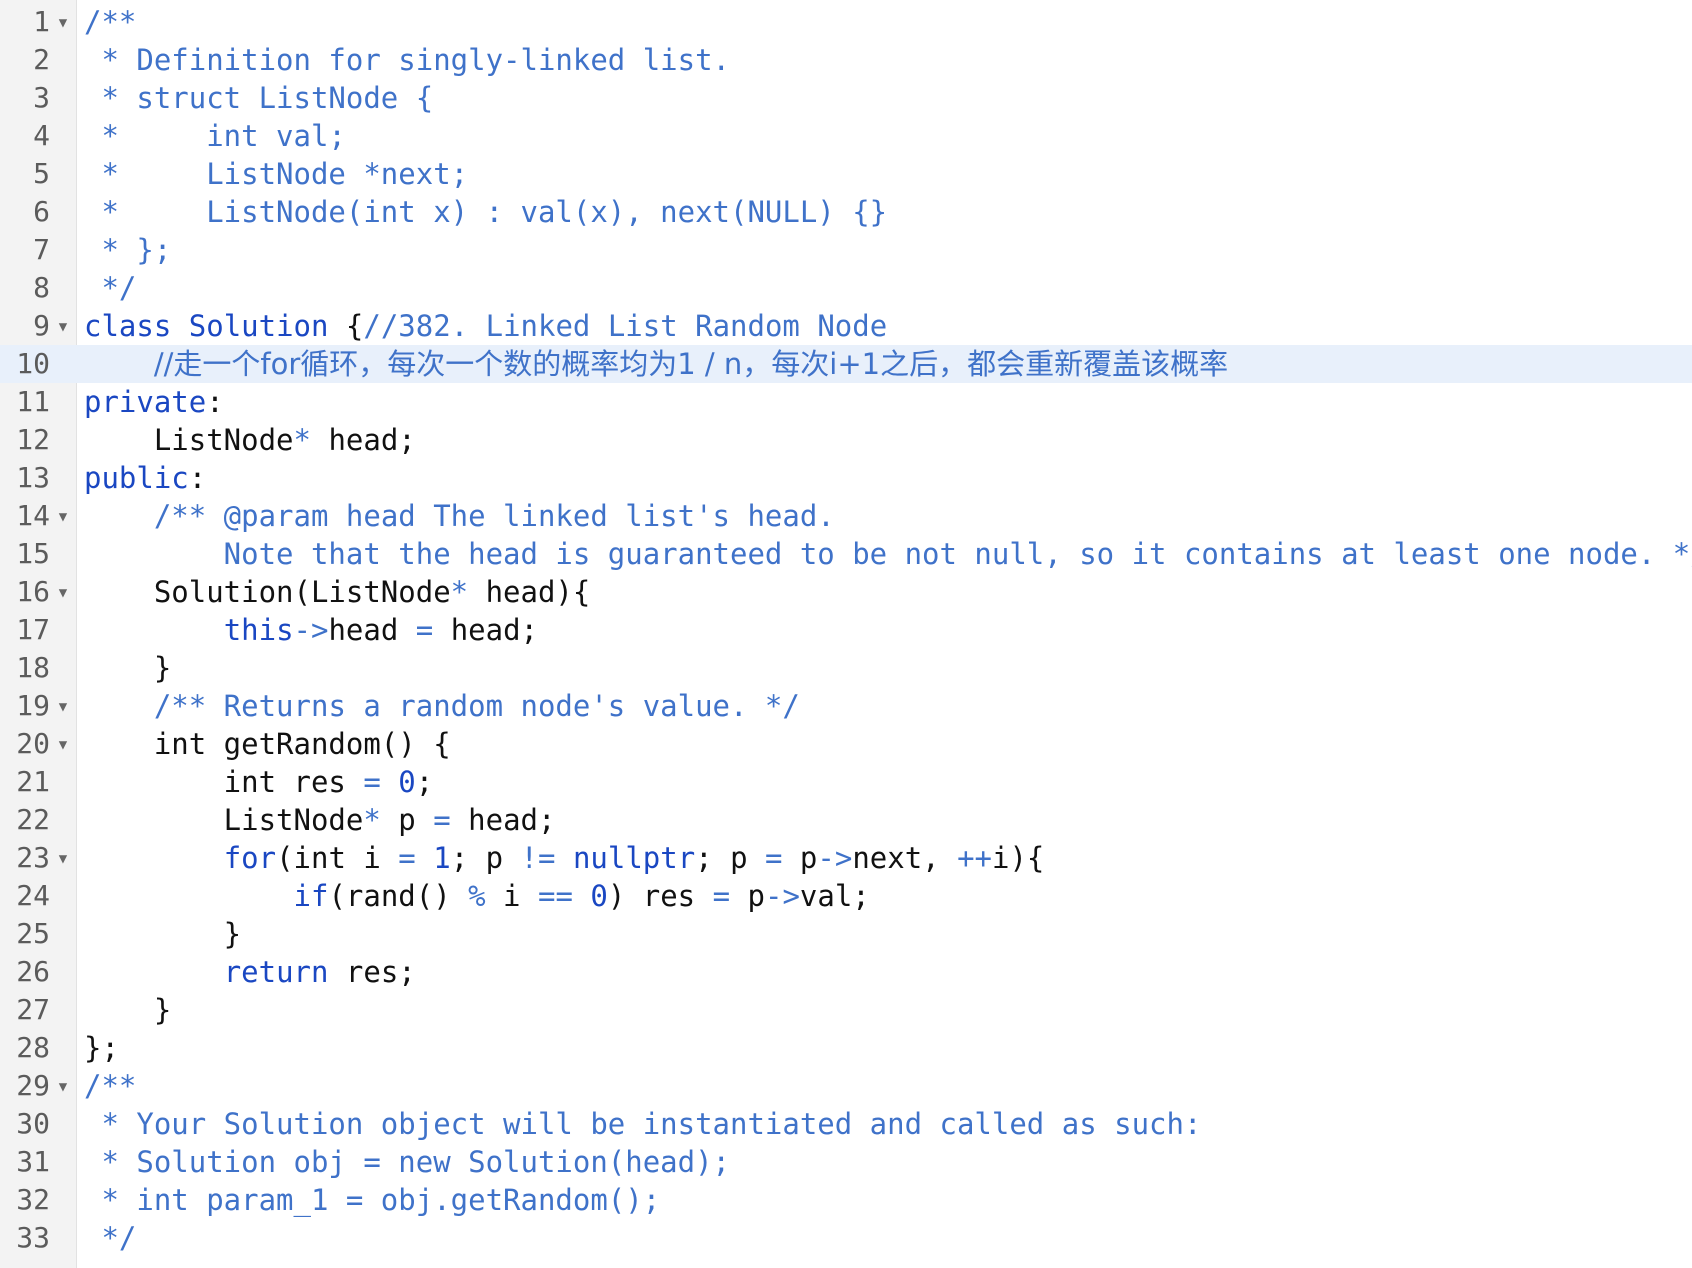 The height and width of the screenshot is (1268, 1692). Describe the element at coordinates (33, 819) in the screenshot. I see `line-number: 22` at that location.